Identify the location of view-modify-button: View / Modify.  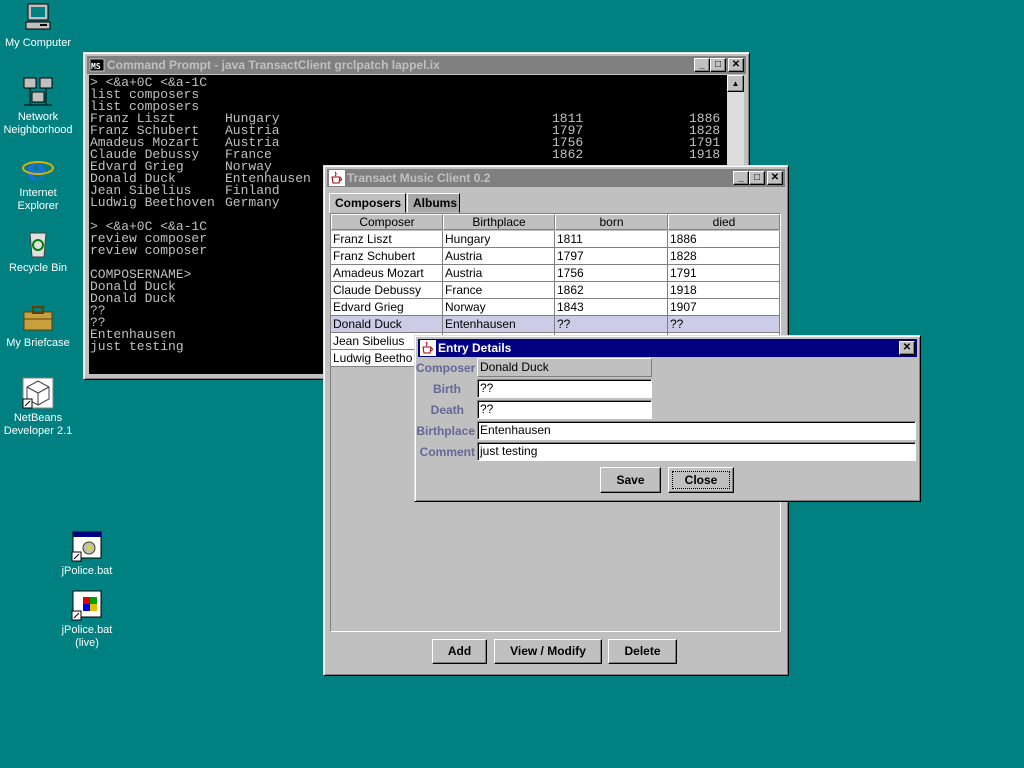
(548, 651).